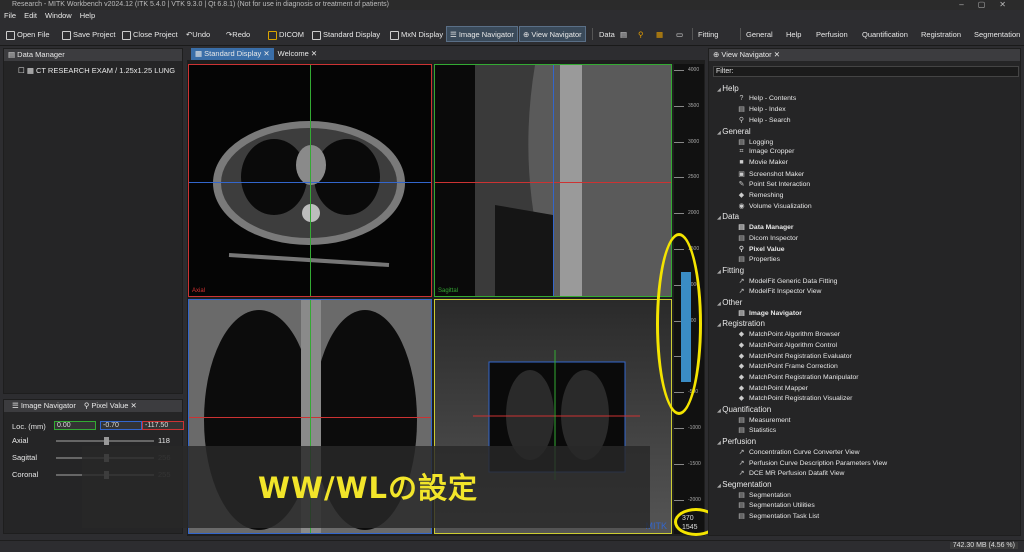 The height and width of the screenshot is (552, 1024). I want to click on perfusion-menu: Perfusion, so click(832, 34).